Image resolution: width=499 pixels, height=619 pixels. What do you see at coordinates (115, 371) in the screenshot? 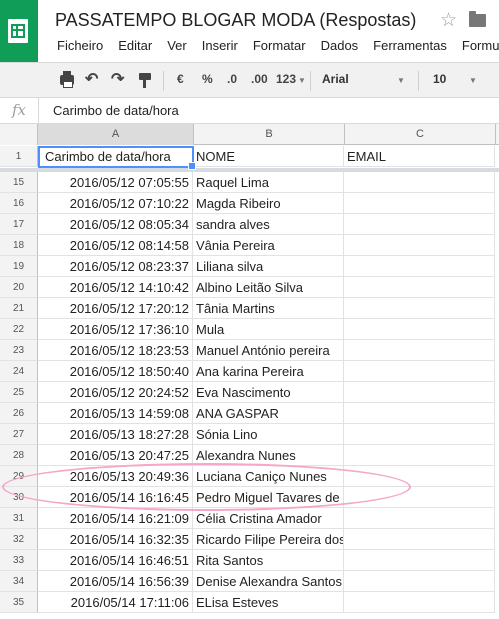
I see `cell-timestamp: 2016/05/12 18:50:40` at bounding box center [115, 371].